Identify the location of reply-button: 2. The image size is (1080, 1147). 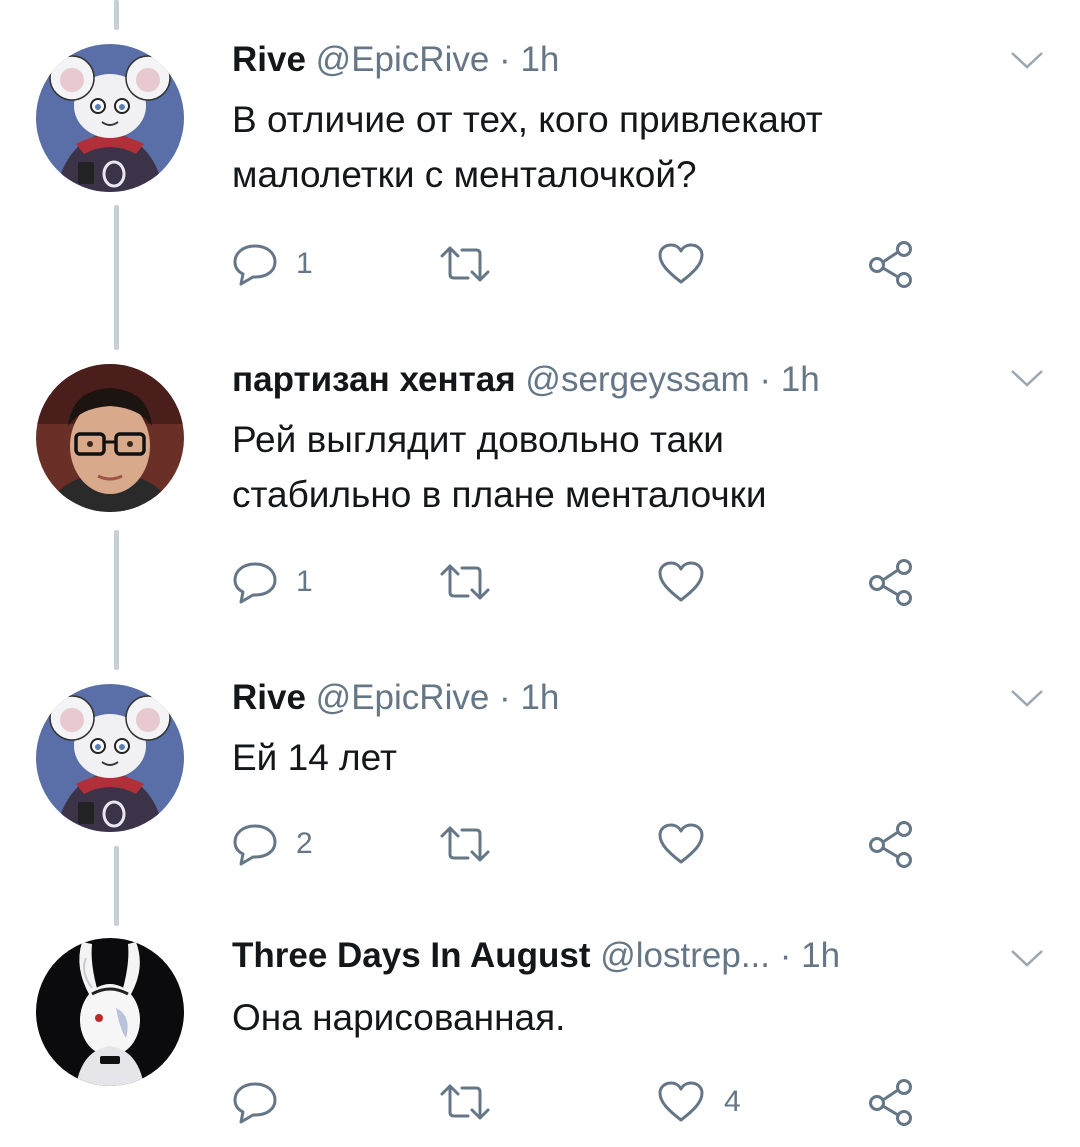
(272, 844).